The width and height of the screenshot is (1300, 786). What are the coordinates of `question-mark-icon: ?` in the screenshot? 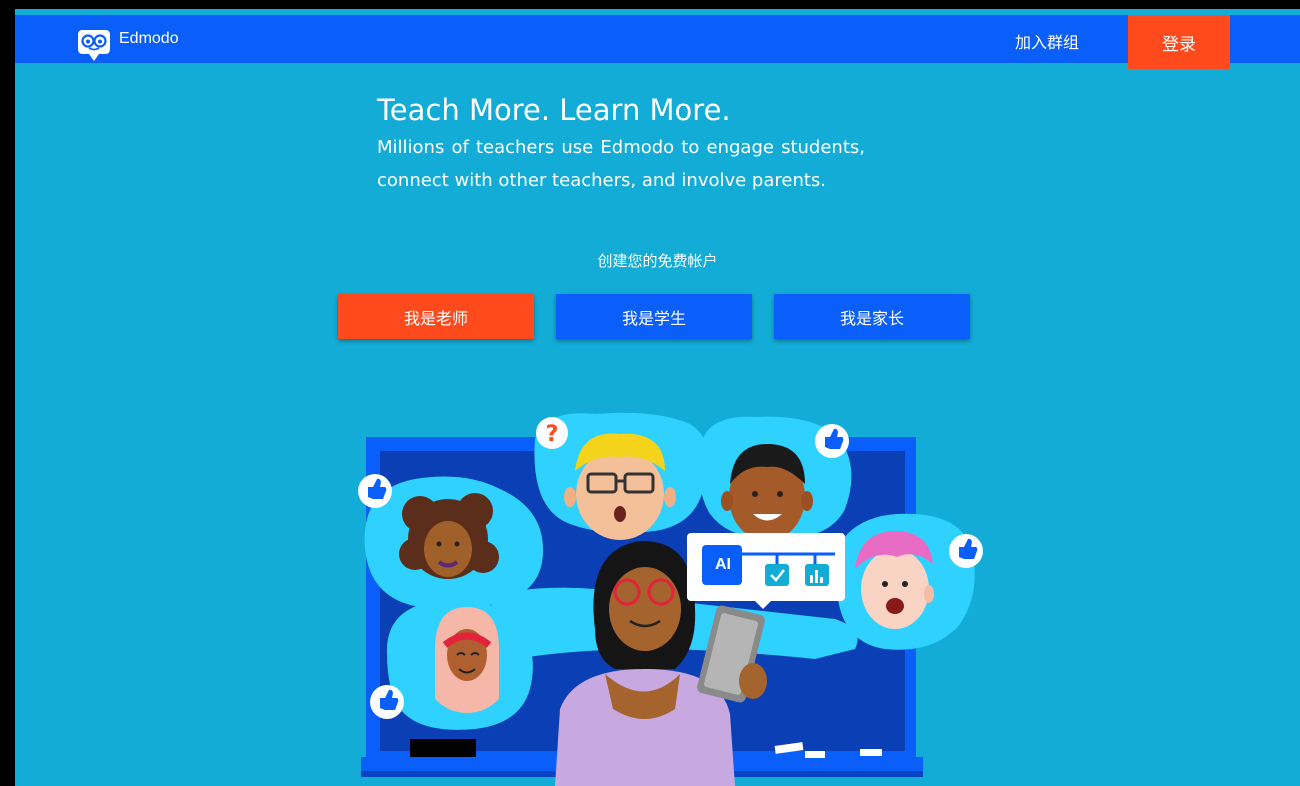 It's located at (552, 433).